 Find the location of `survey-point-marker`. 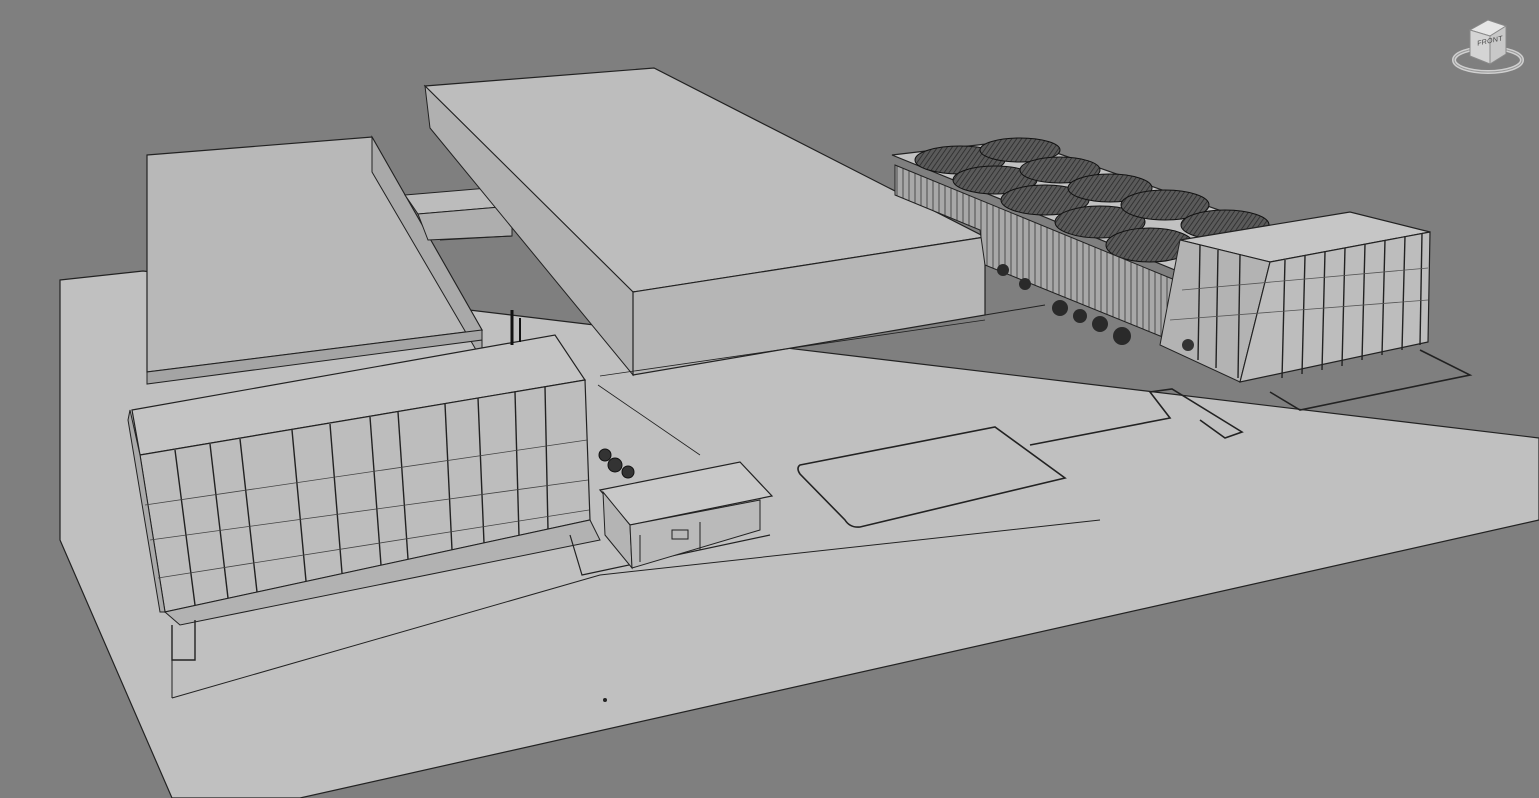

survey-point-marker is located at coordinates (605, 700).